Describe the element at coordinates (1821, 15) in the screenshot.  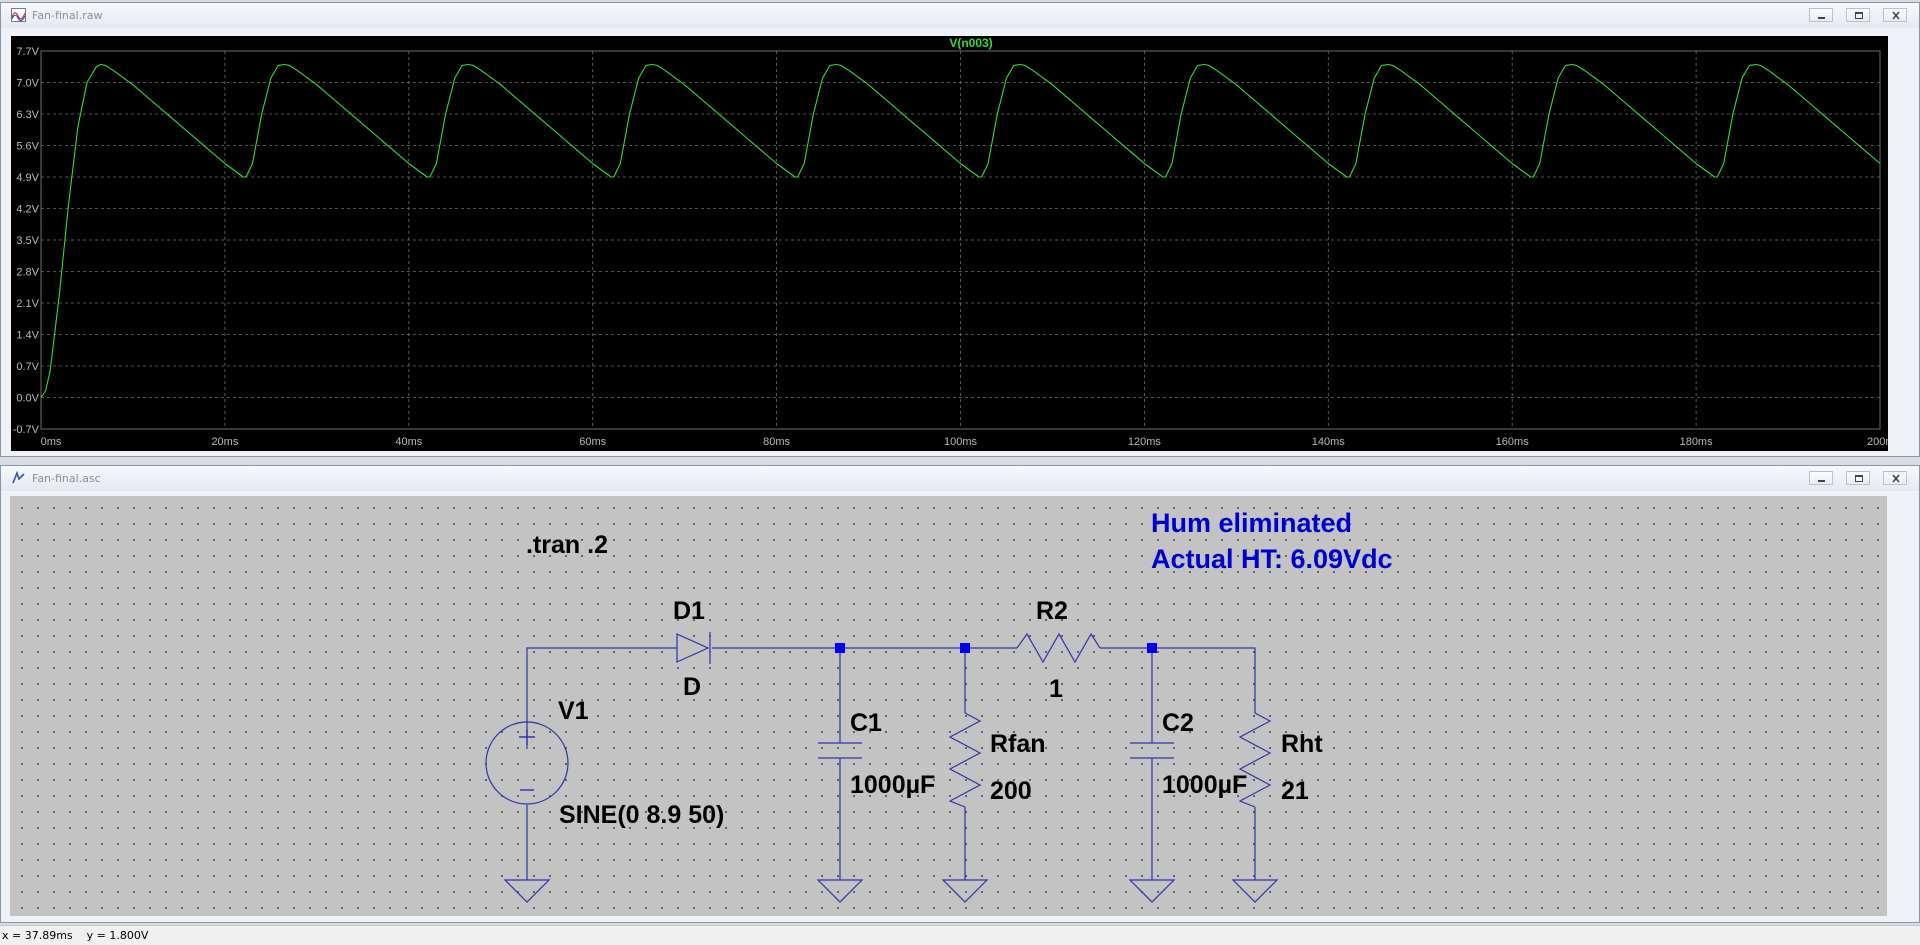
I see `waveform-minimize-button` at that location.